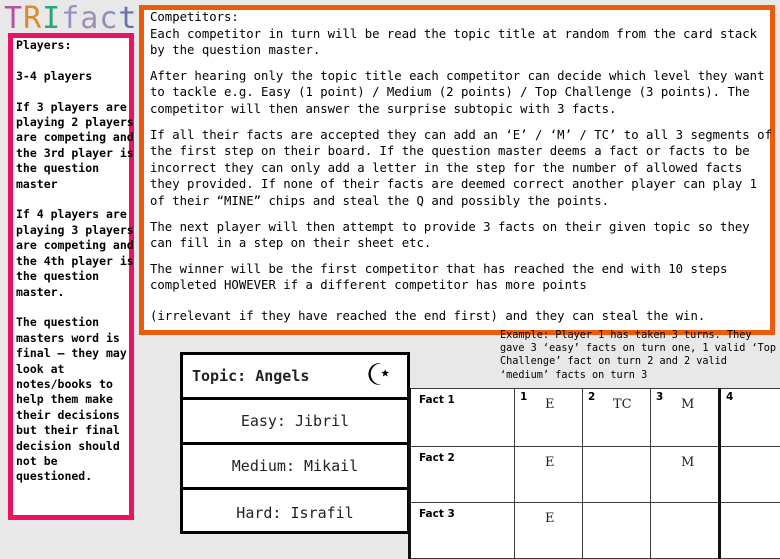 The image size is (780, 559). I want to click on topic-row-hard: Hard: Israfil, so click(295, 513).